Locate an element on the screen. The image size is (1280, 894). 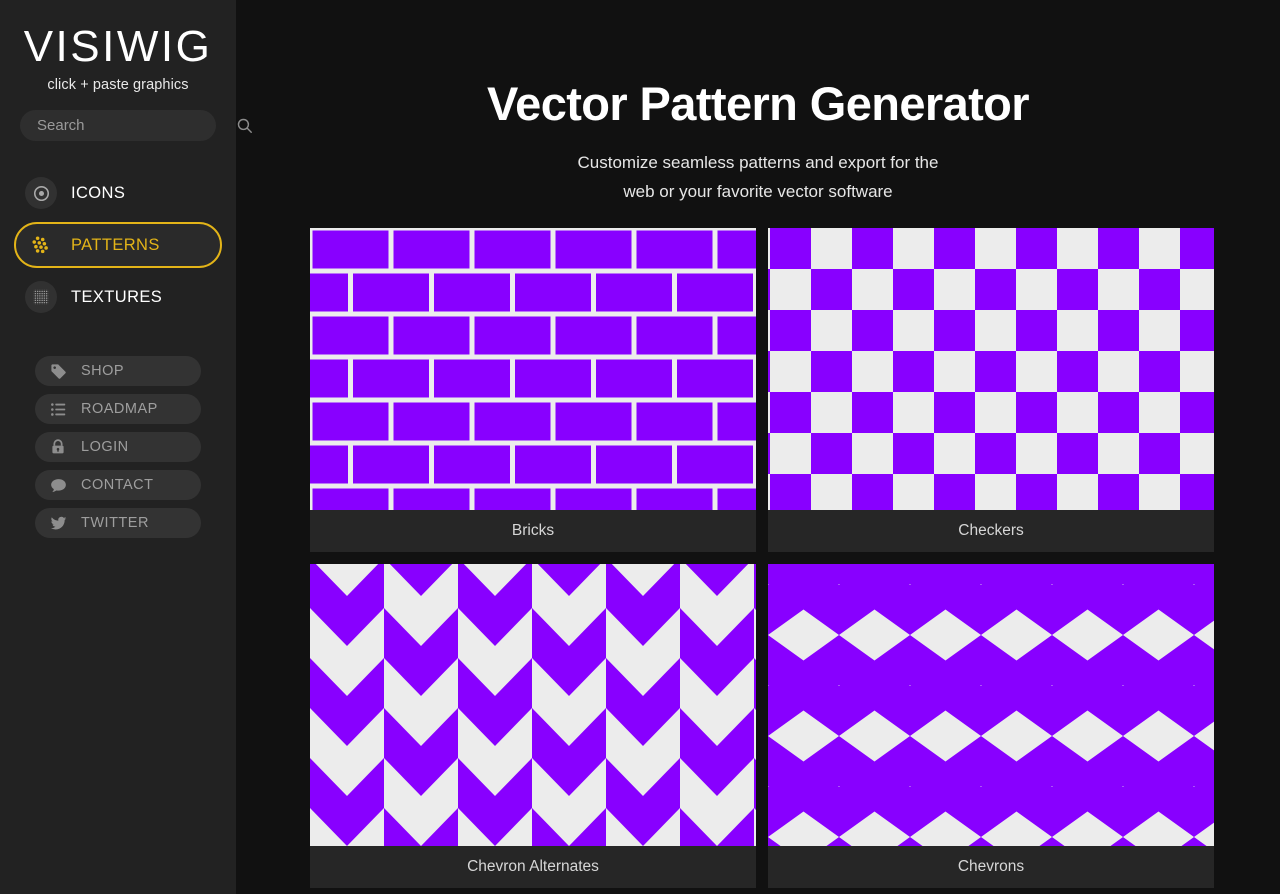
pattern-label: Checkers is located at coordinates (991, 531).